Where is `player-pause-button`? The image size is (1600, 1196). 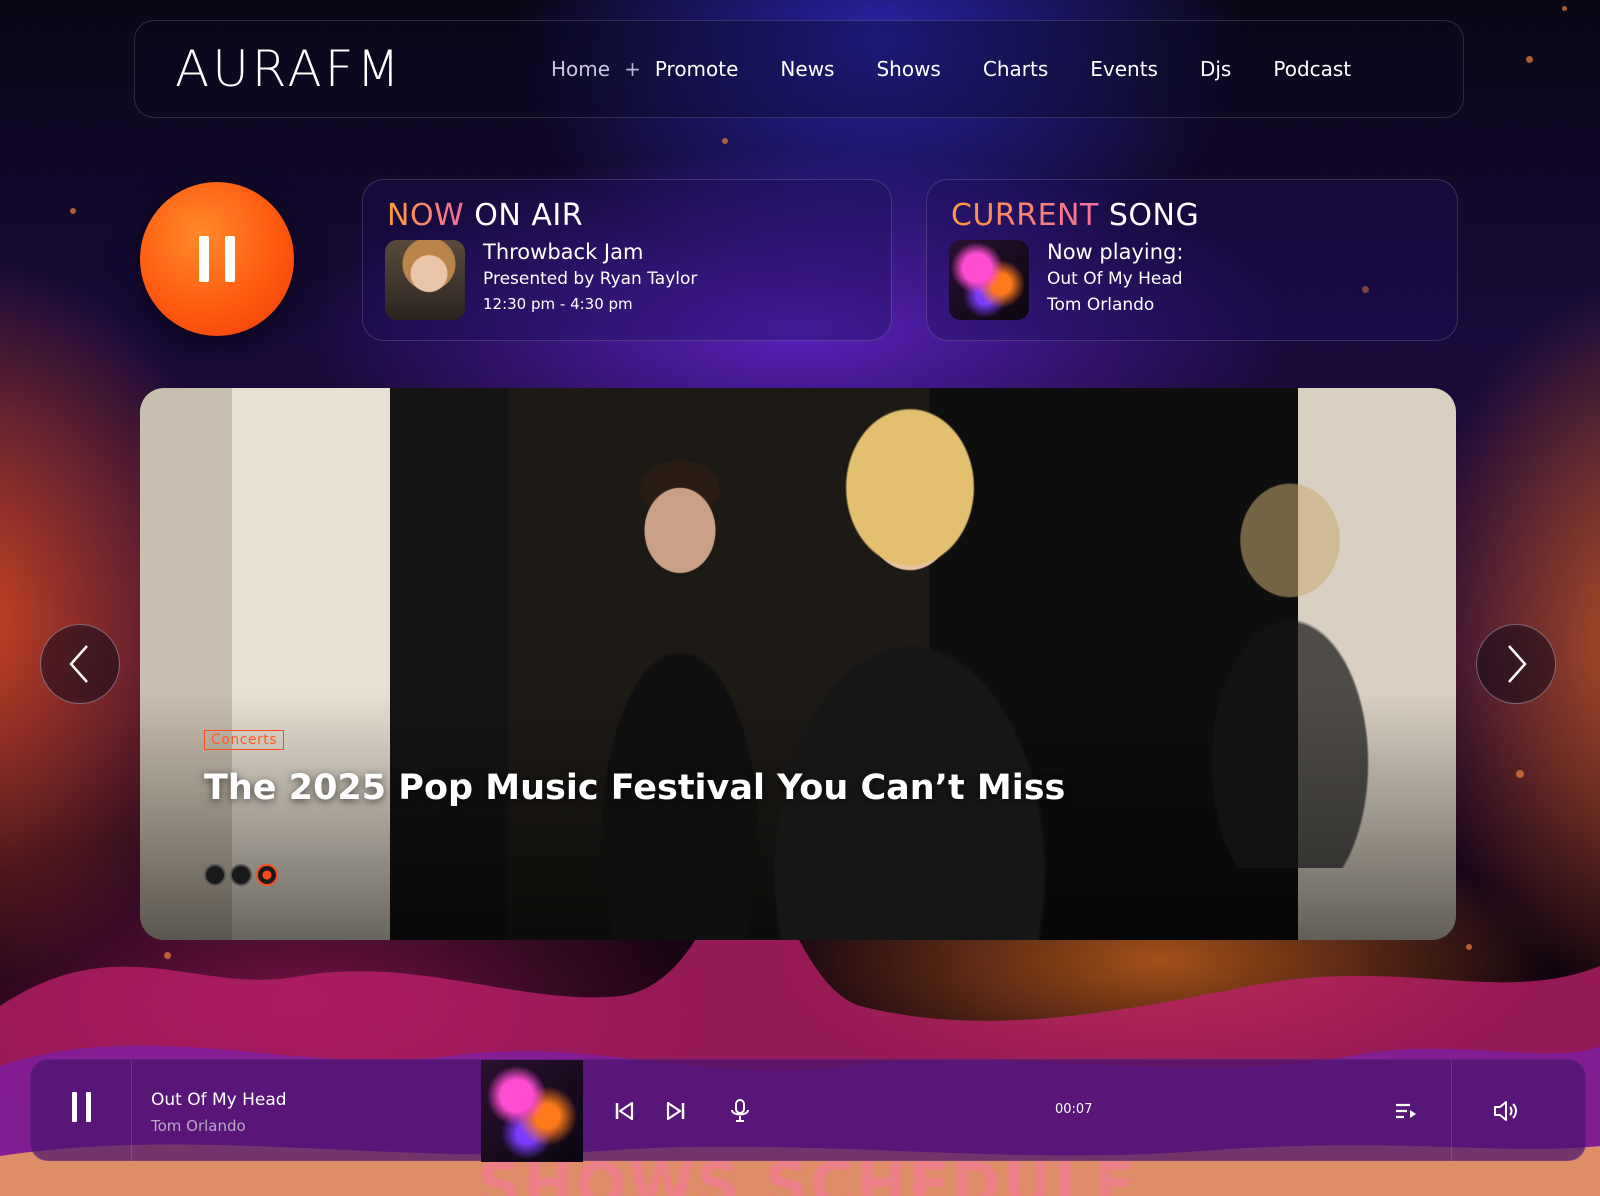 player-pause-button is located at coordinates (81, 1111).